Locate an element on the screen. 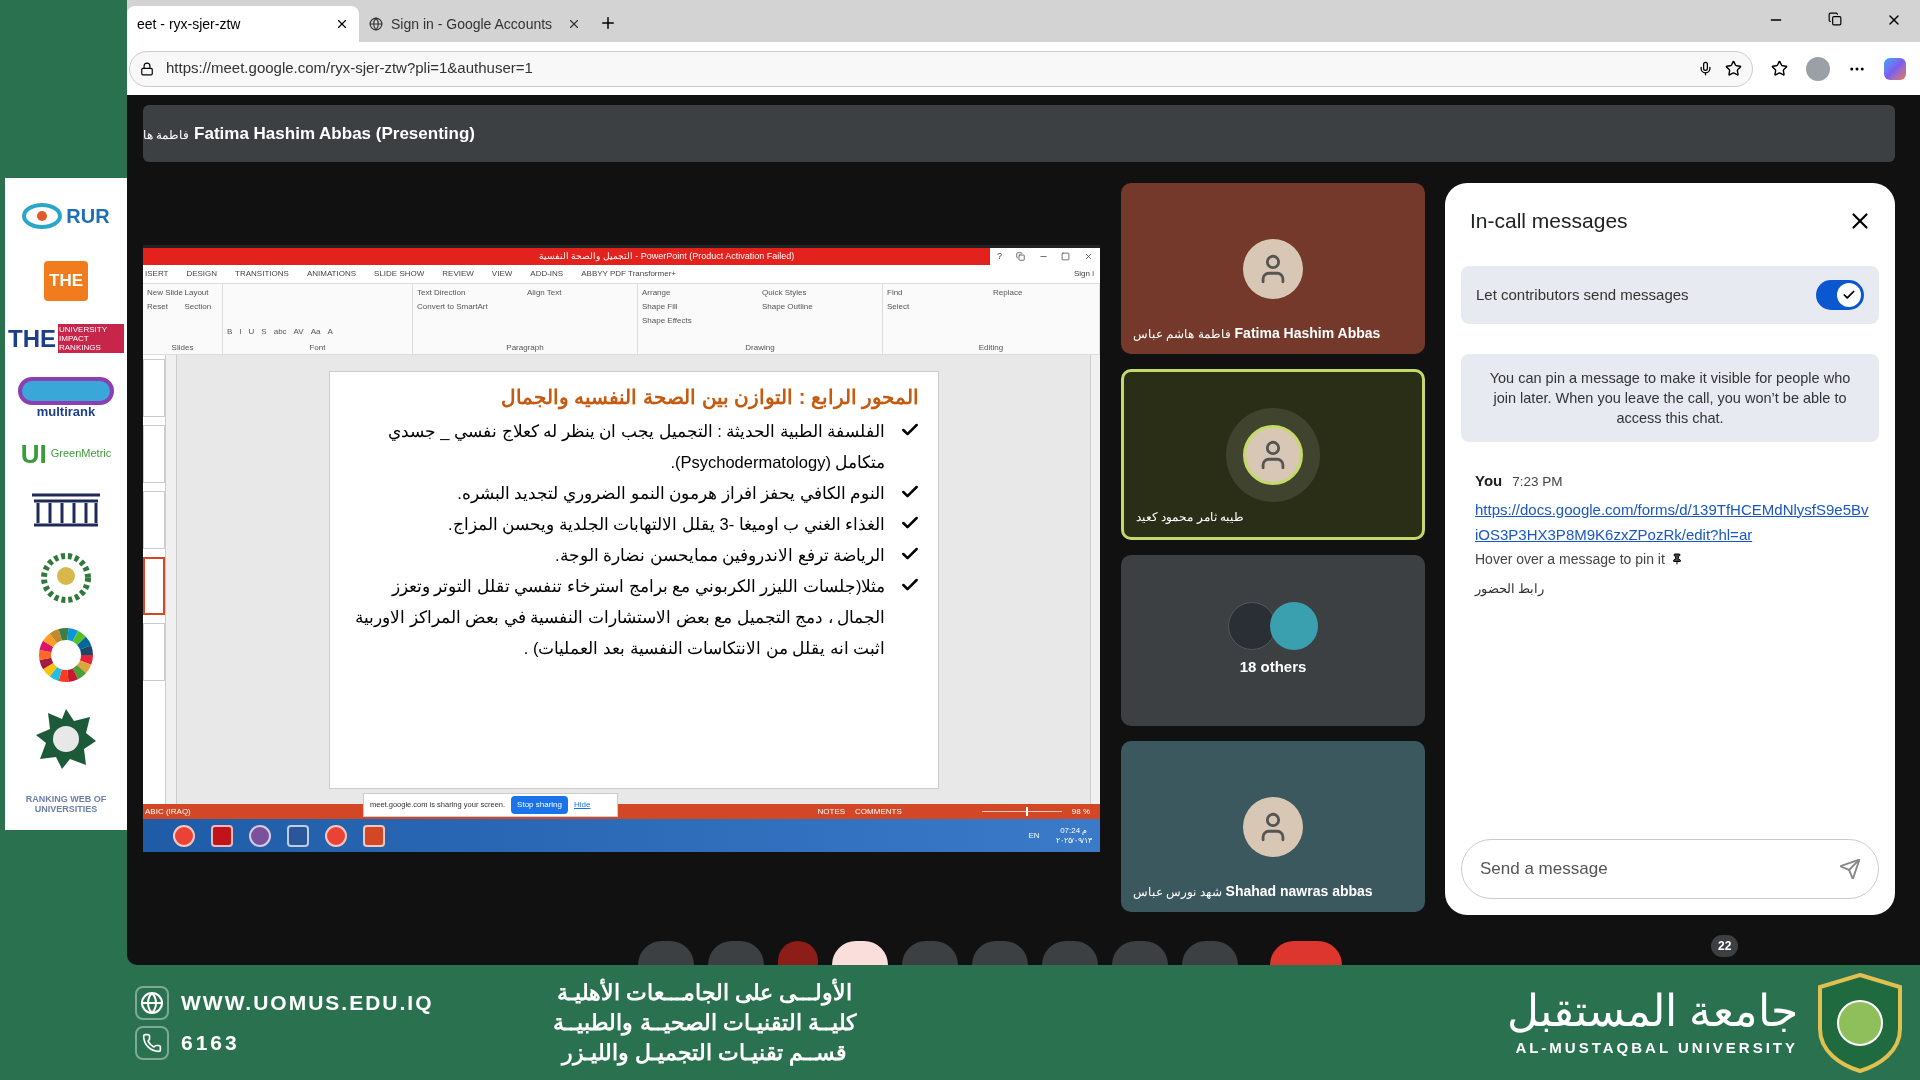  ribbon-tab: ADD-INS is located at coordinates (547, 274).